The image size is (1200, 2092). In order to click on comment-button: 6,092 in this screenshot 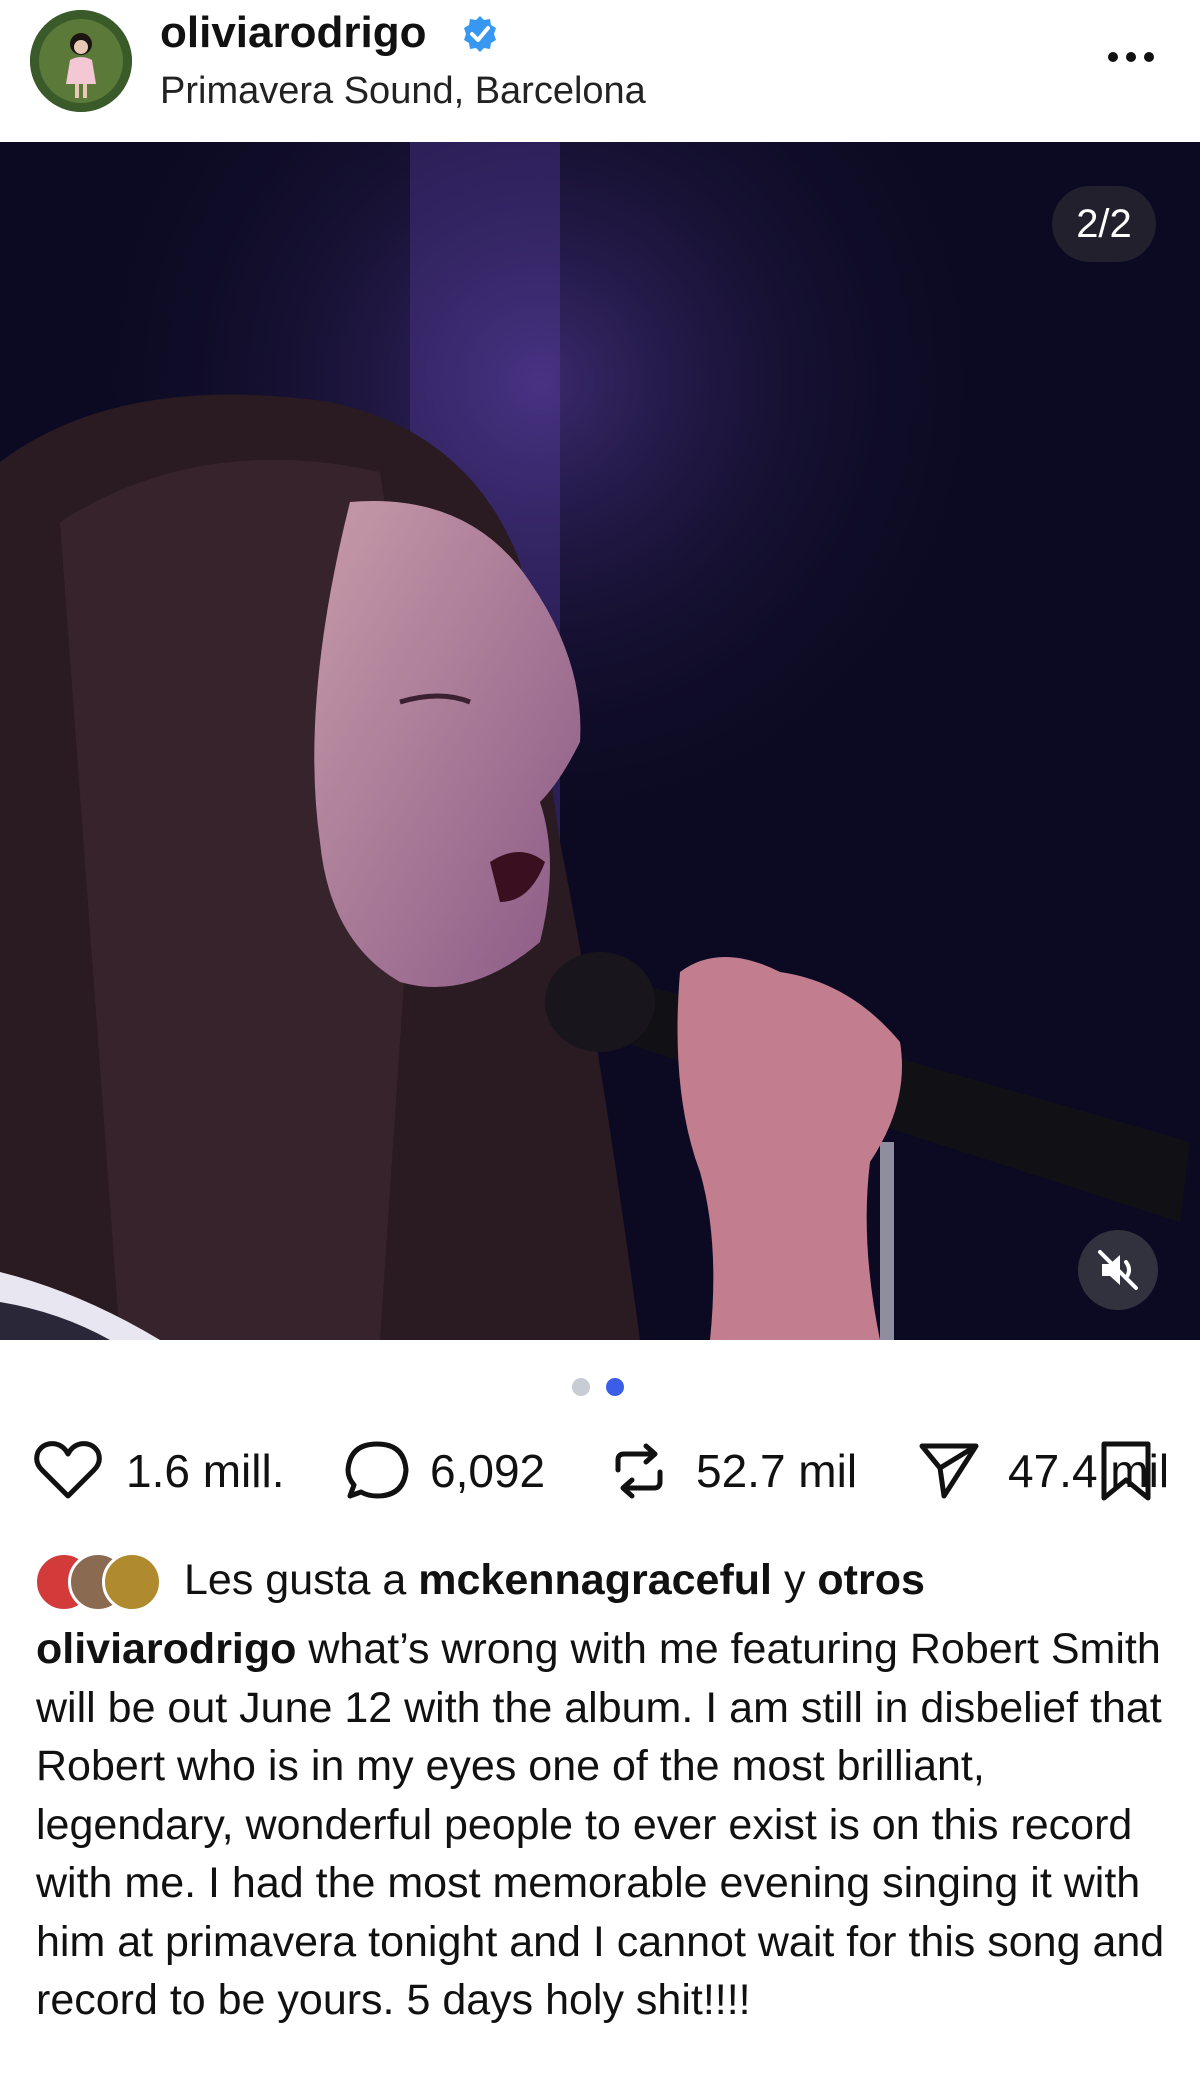, I will do `click(459, 1470)`.